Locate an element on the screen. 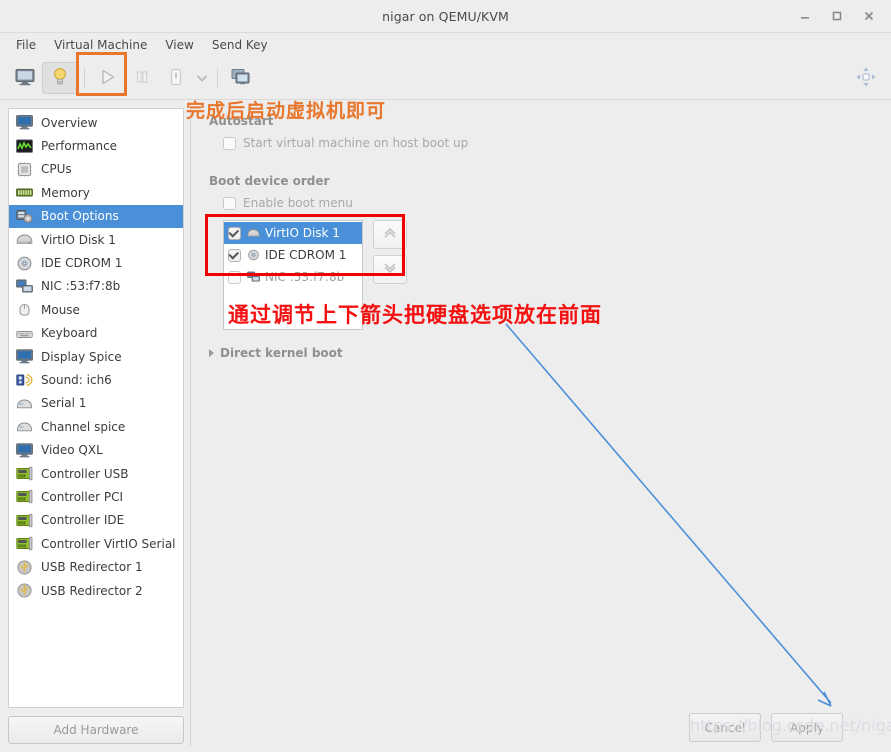 Image resolution: width=891 pixels, height=752 pixels. direct-kernel-boot-expander: Direct kernel boot is located at coordinates (541, 353).